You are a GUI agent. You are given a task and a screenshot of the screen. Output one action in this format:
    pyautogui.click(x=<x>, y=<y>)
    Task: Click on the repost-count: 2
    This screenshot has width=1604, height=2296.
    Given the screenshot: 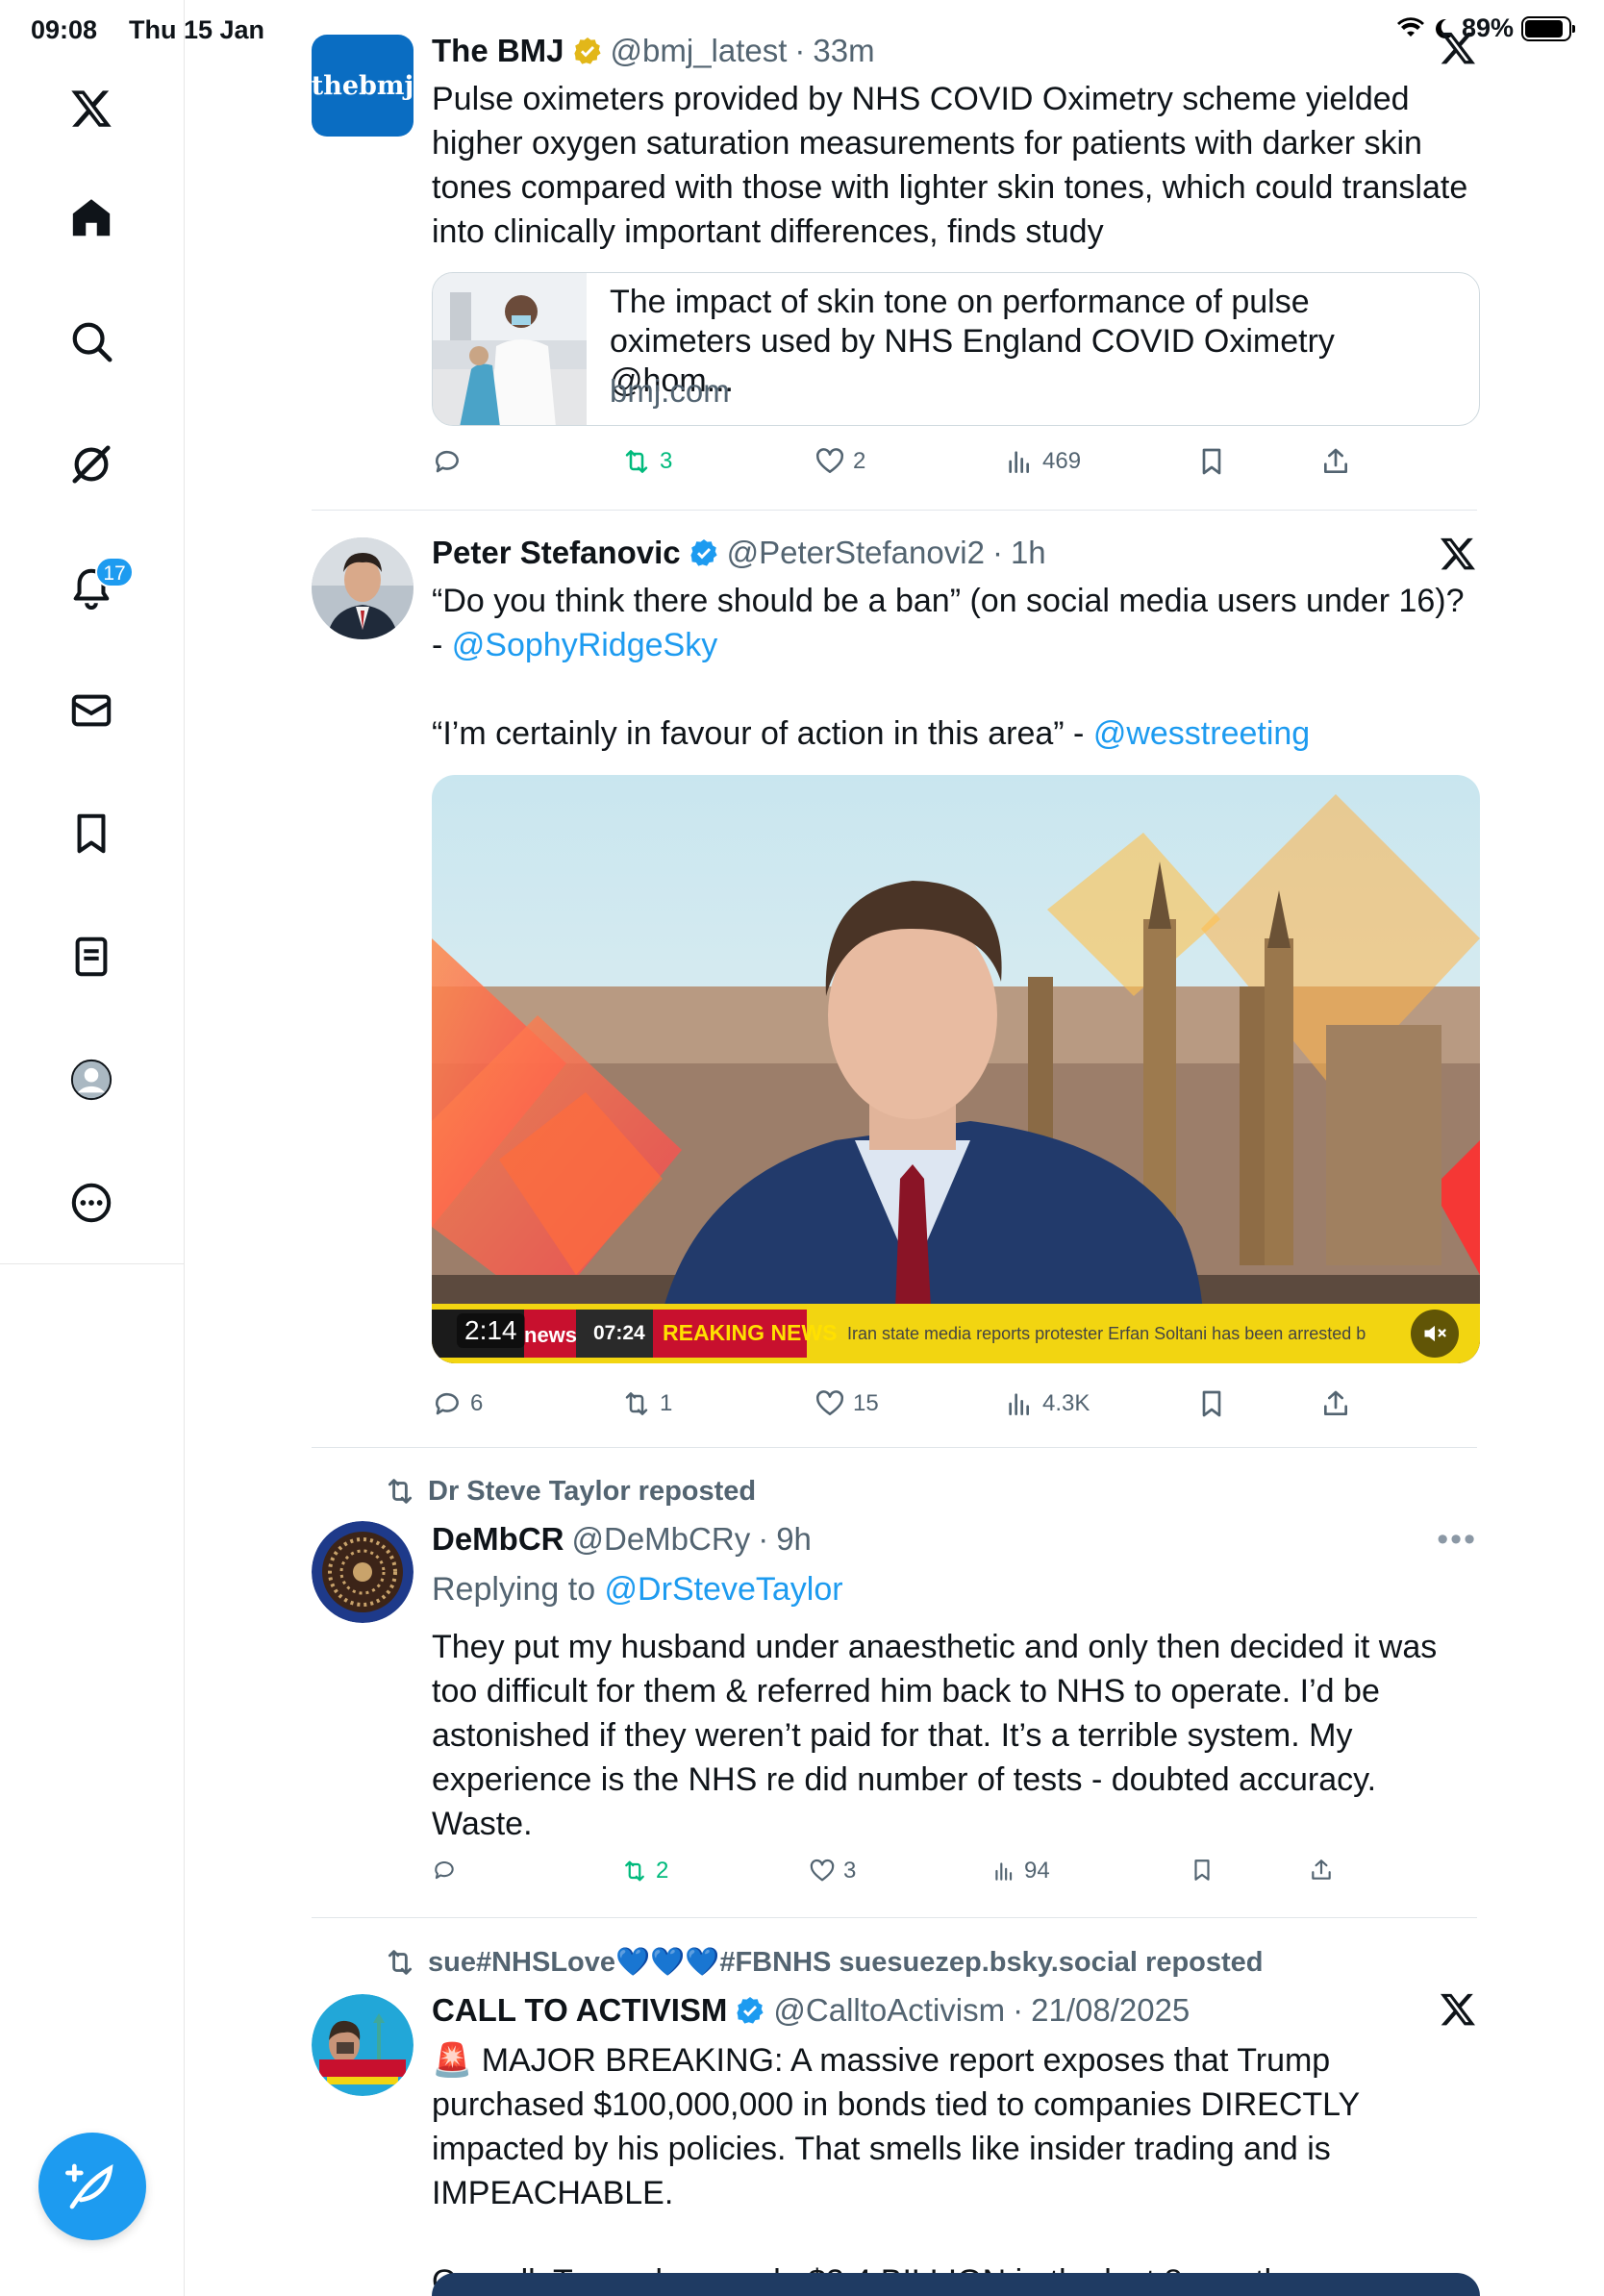 What is the action you would take?
    pyautogui.click(x=662, y=1871)
    